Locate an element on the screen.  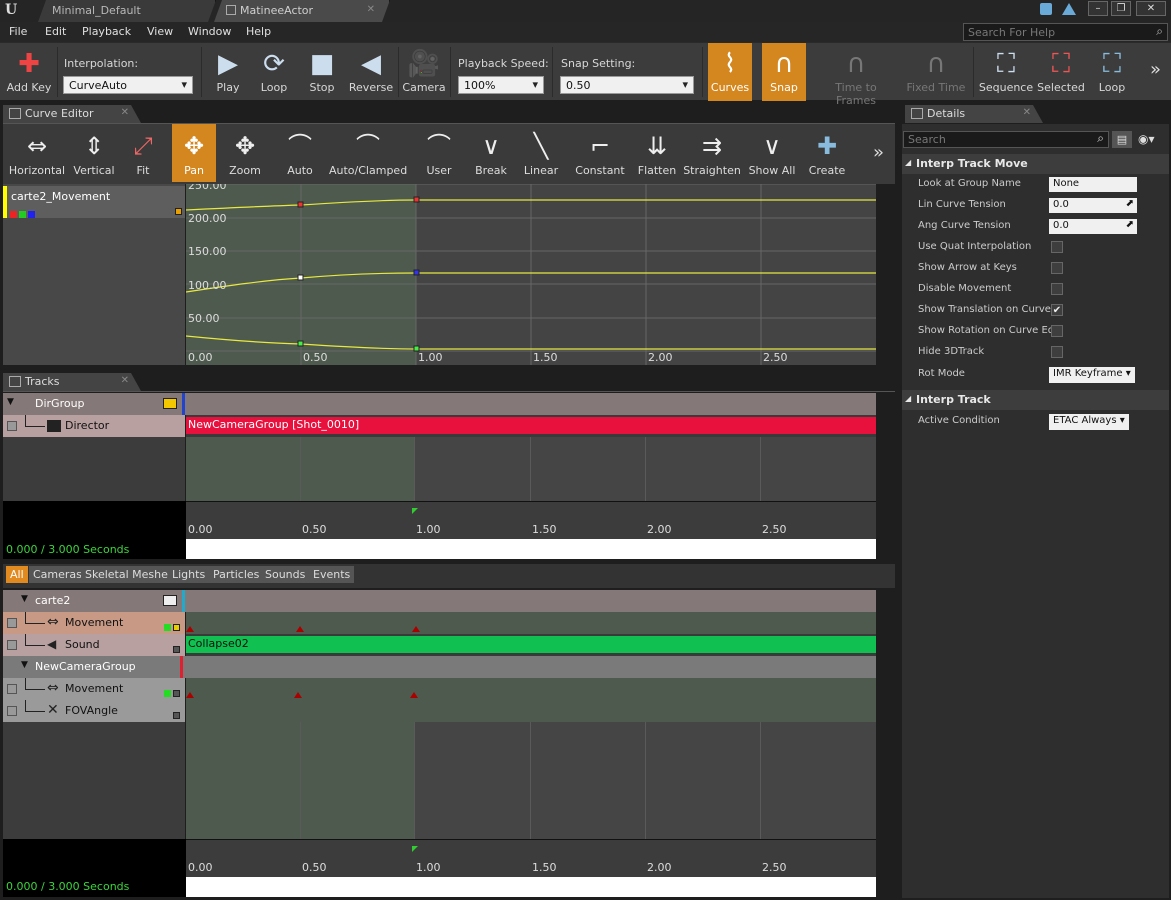
eye-icon: ◉▾ is located at coordinates (1146, 139).